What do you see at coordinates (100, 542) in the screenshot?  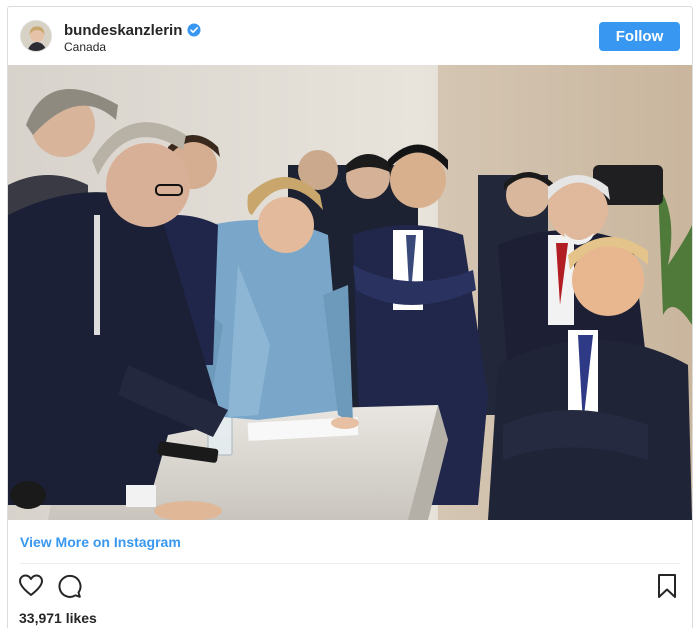 I see `view-more-link: View More on Instagram` at bounding box center [100, 542].